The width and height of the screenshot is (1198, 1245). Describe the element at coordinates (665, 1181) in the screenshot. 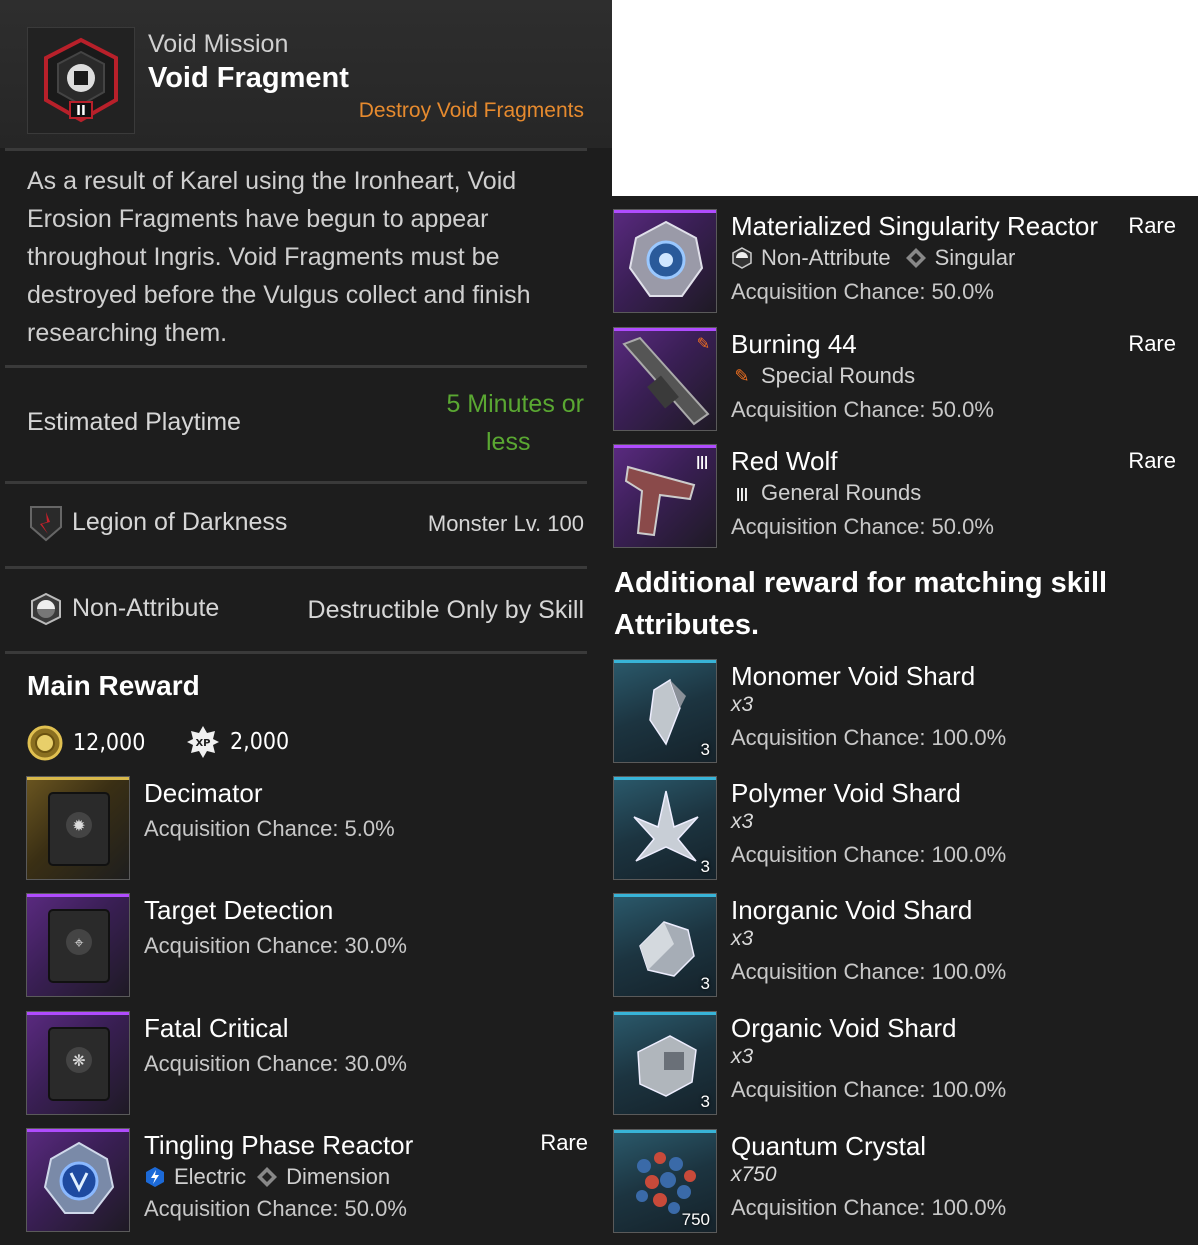

I see `crystal-thumbnail: 750` at that location.